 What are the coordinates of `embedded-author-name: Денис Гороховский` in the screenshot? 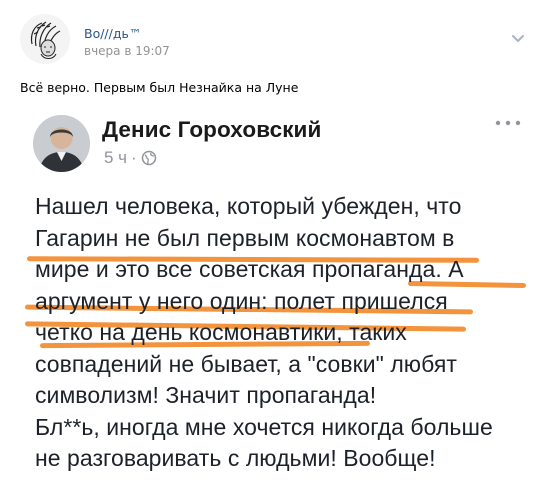 It's located at (212, 129).